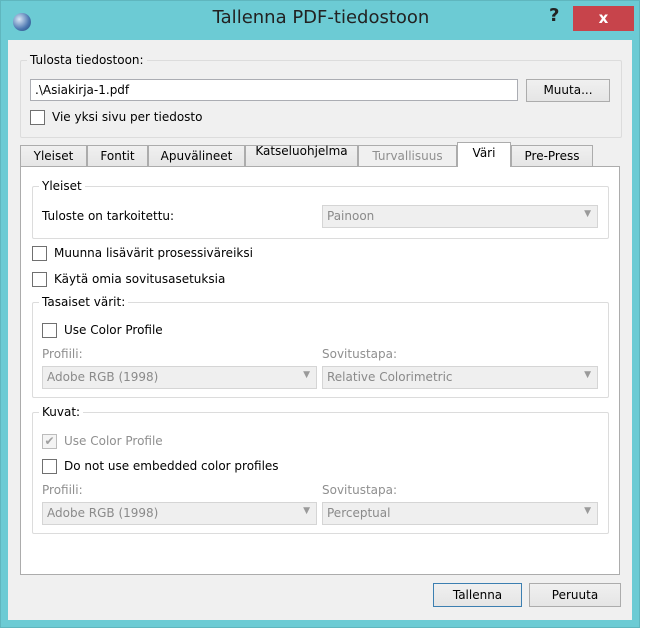 Image resolution: width=645 pixels, height=630 pixels. What do you see at coordinates (603, 18) in the screenshot?
I see `close-button: x` at bounding box center [603, 18].